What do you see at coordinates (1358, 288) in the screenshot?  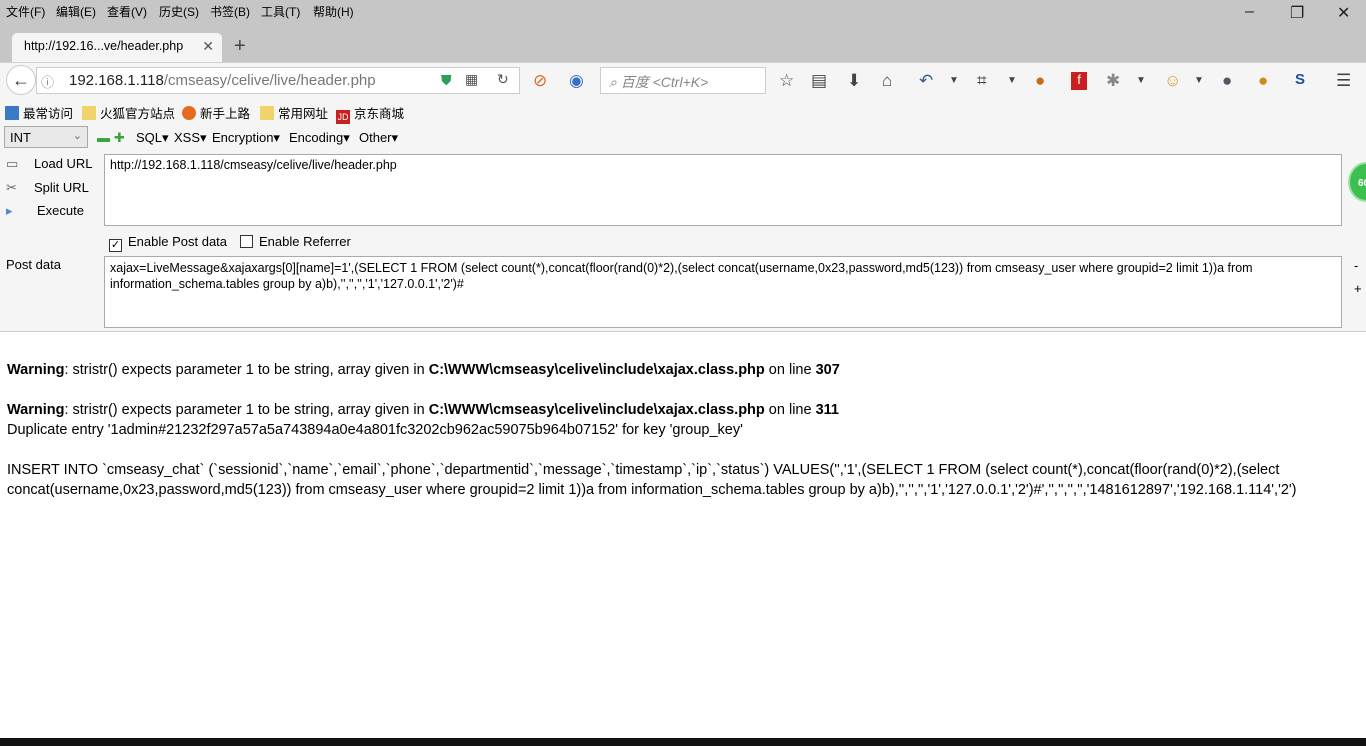 I see `expand-button: +` at bounding box center [1358, 288].